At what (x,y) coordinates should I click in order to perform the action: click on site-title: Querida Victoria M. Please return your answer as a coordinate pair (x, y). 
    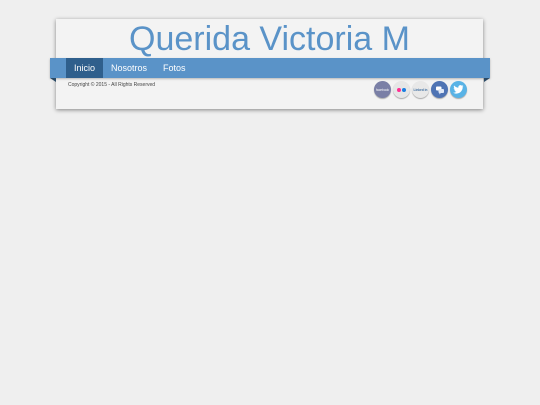
    Looking at the image, I should click on (269, 38).